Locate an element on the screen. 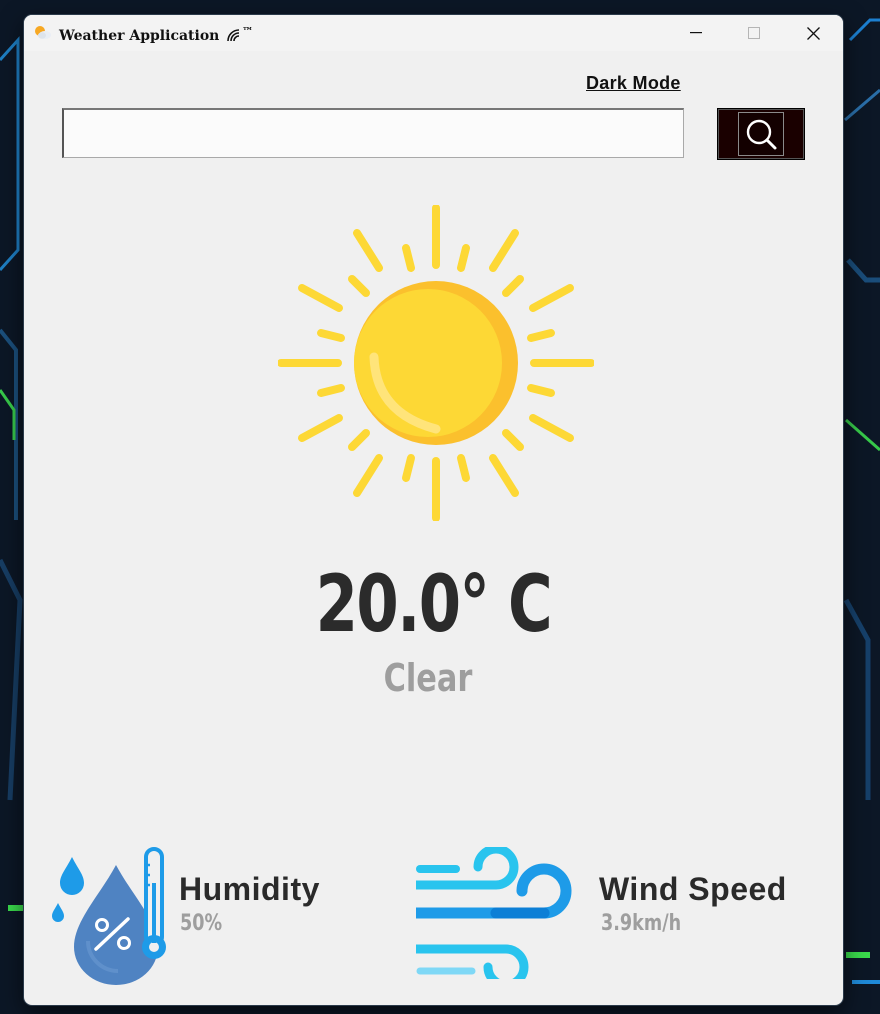 The width and height of the screenshot is (880, 1014). minimize-button is located at coordinates (696, 33).